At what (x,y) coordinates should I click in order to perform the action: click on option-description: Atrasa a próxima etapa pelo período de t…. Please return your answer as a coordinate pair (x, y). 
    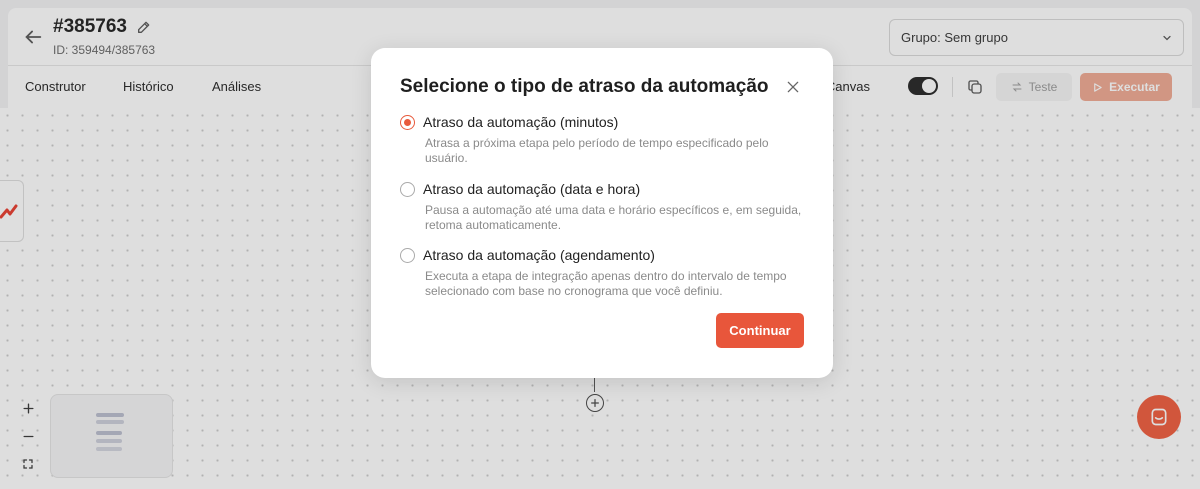
    Looking at the image, I should click on (597, 150).